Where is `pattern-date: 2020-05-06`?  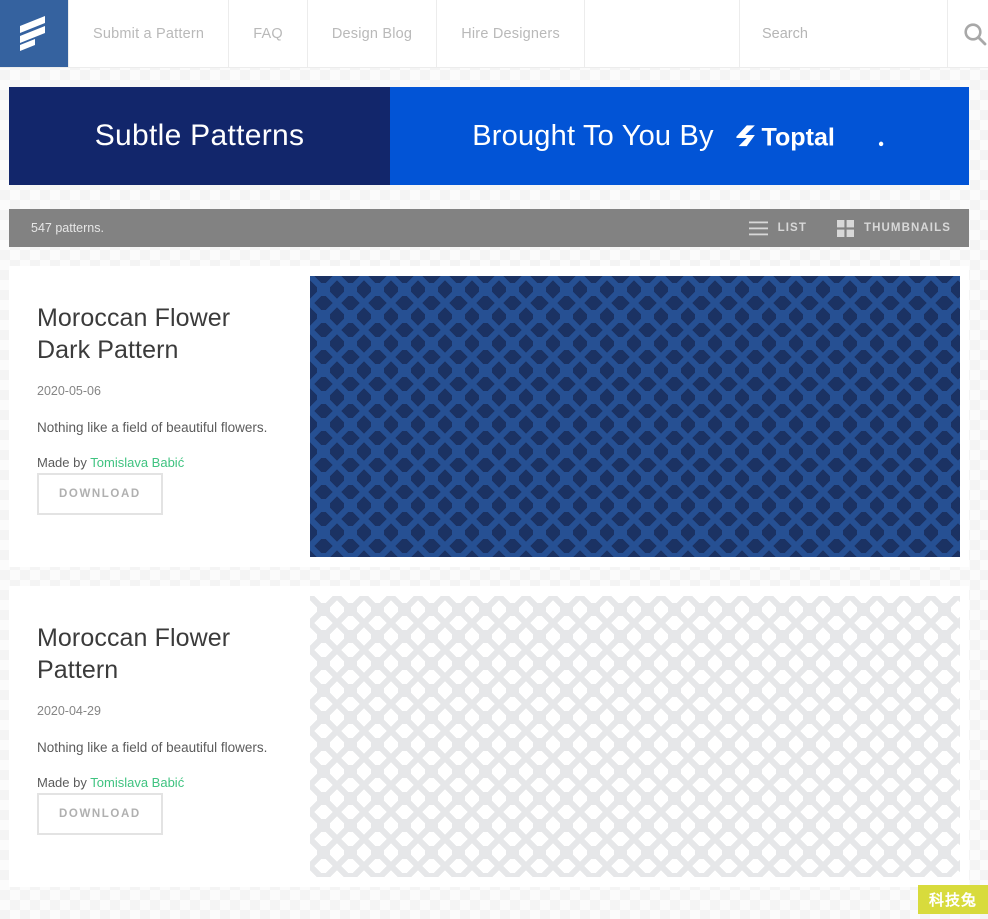 pattern-date: 2020-05-06 is located at coordinates (69, 391).